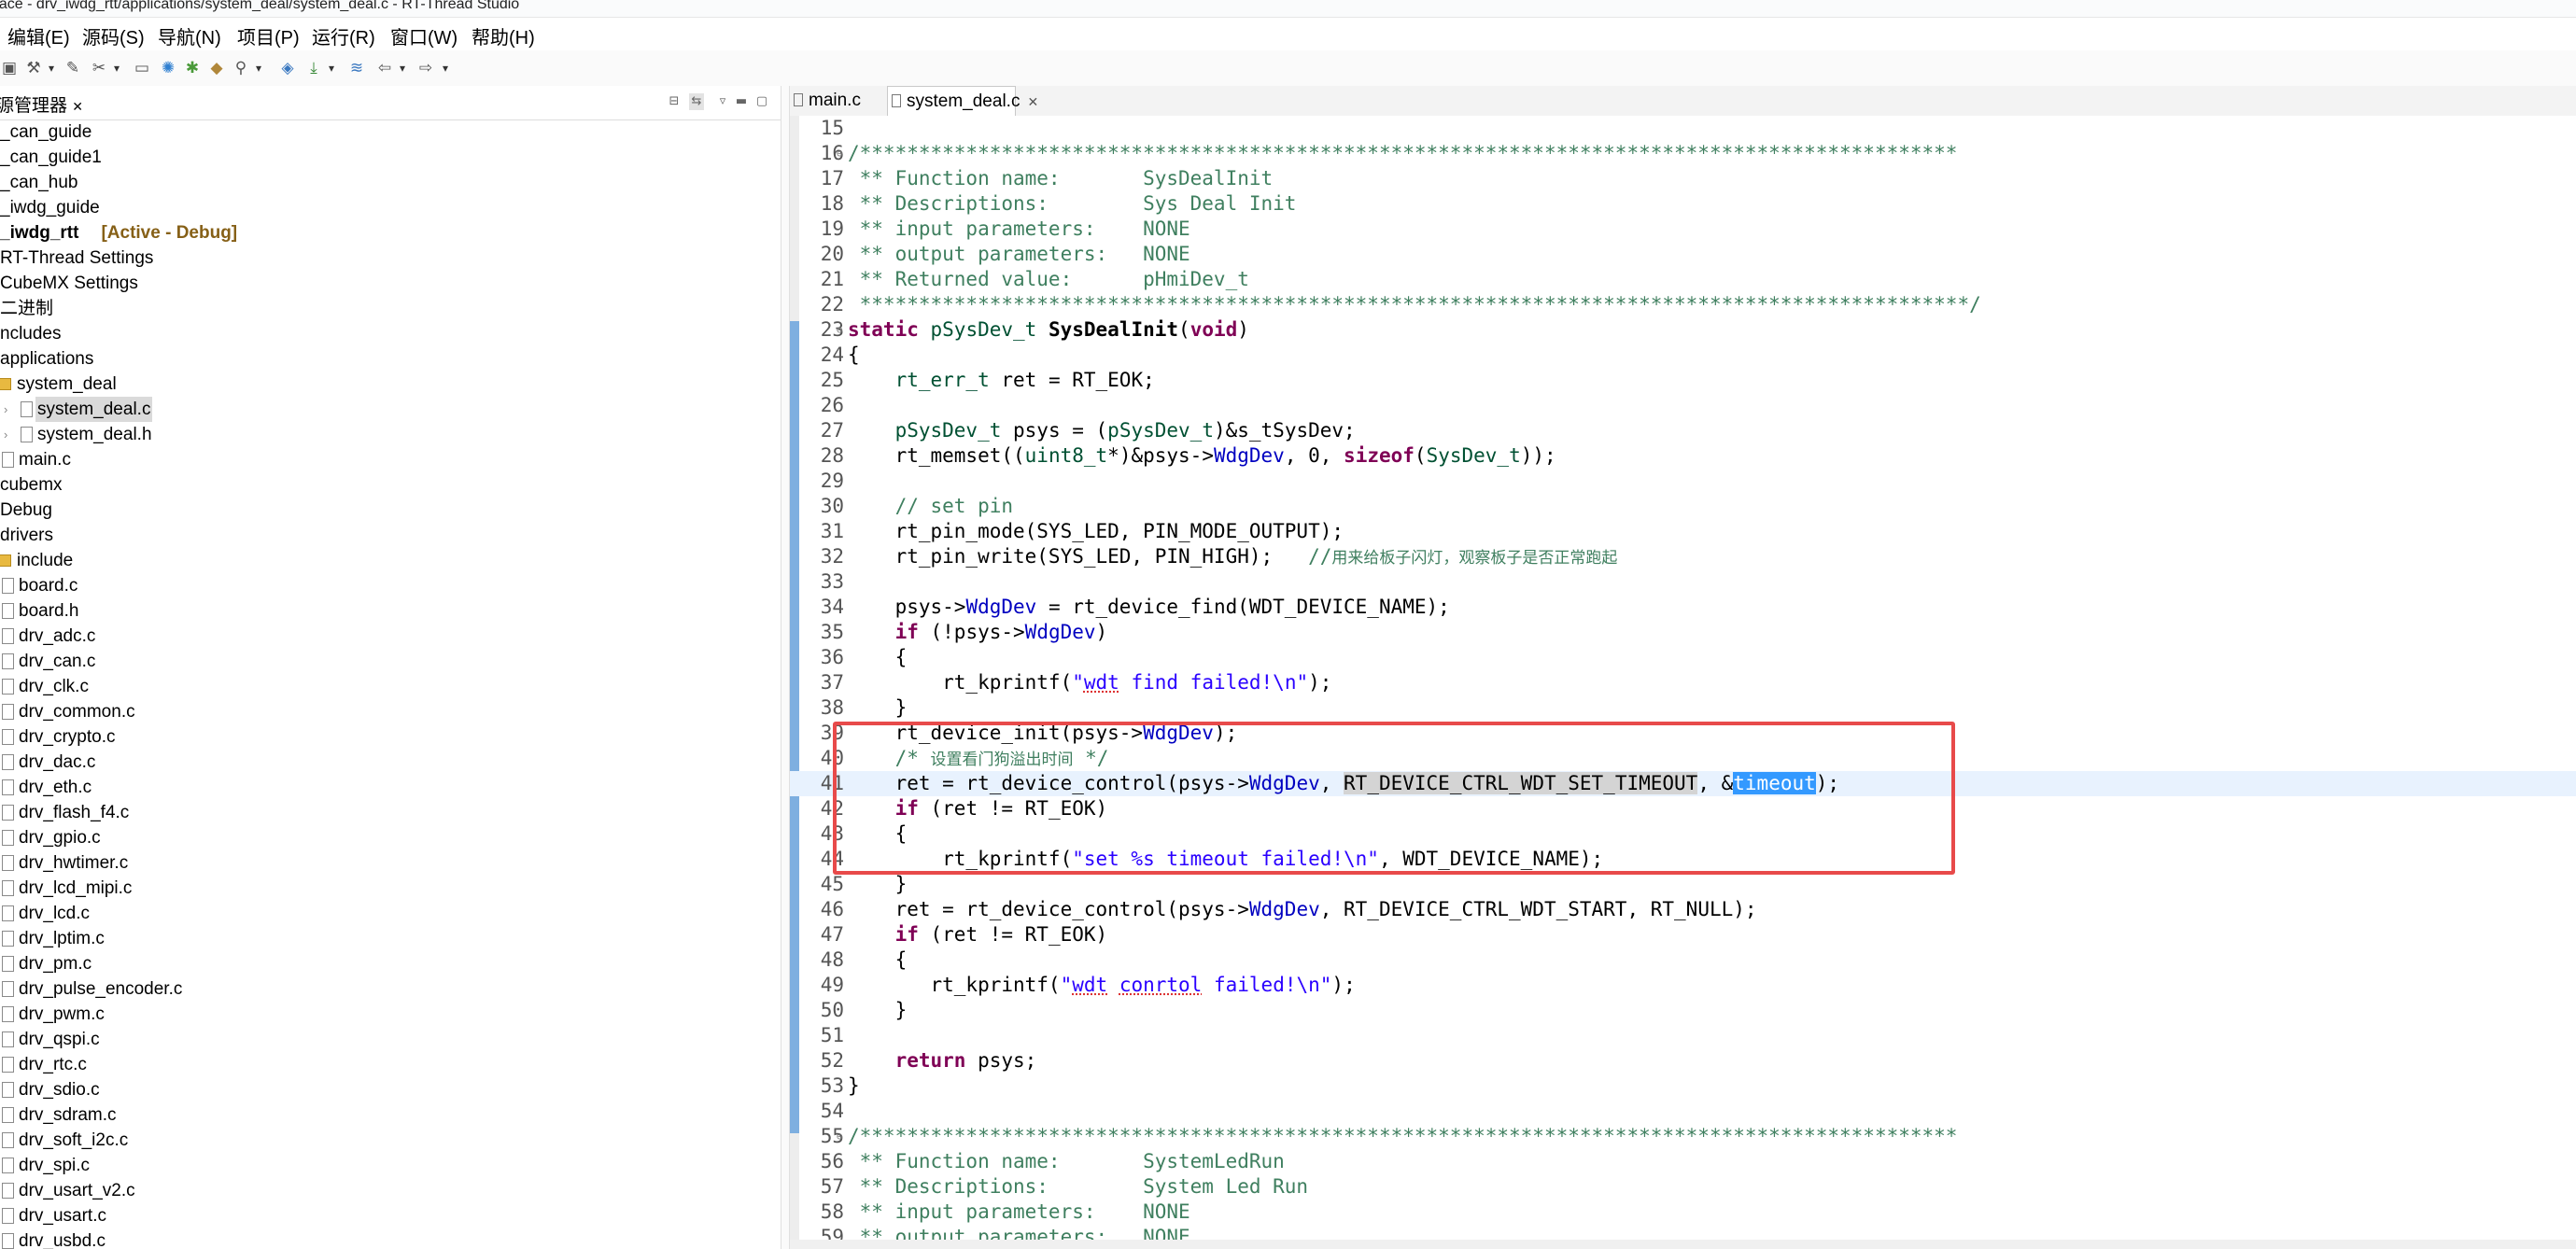 This screenshot has width=2576, height=1249. Describe the element at coordinates (391, 308) in the screenshot. I see `tree-item: 二进制` at that location.